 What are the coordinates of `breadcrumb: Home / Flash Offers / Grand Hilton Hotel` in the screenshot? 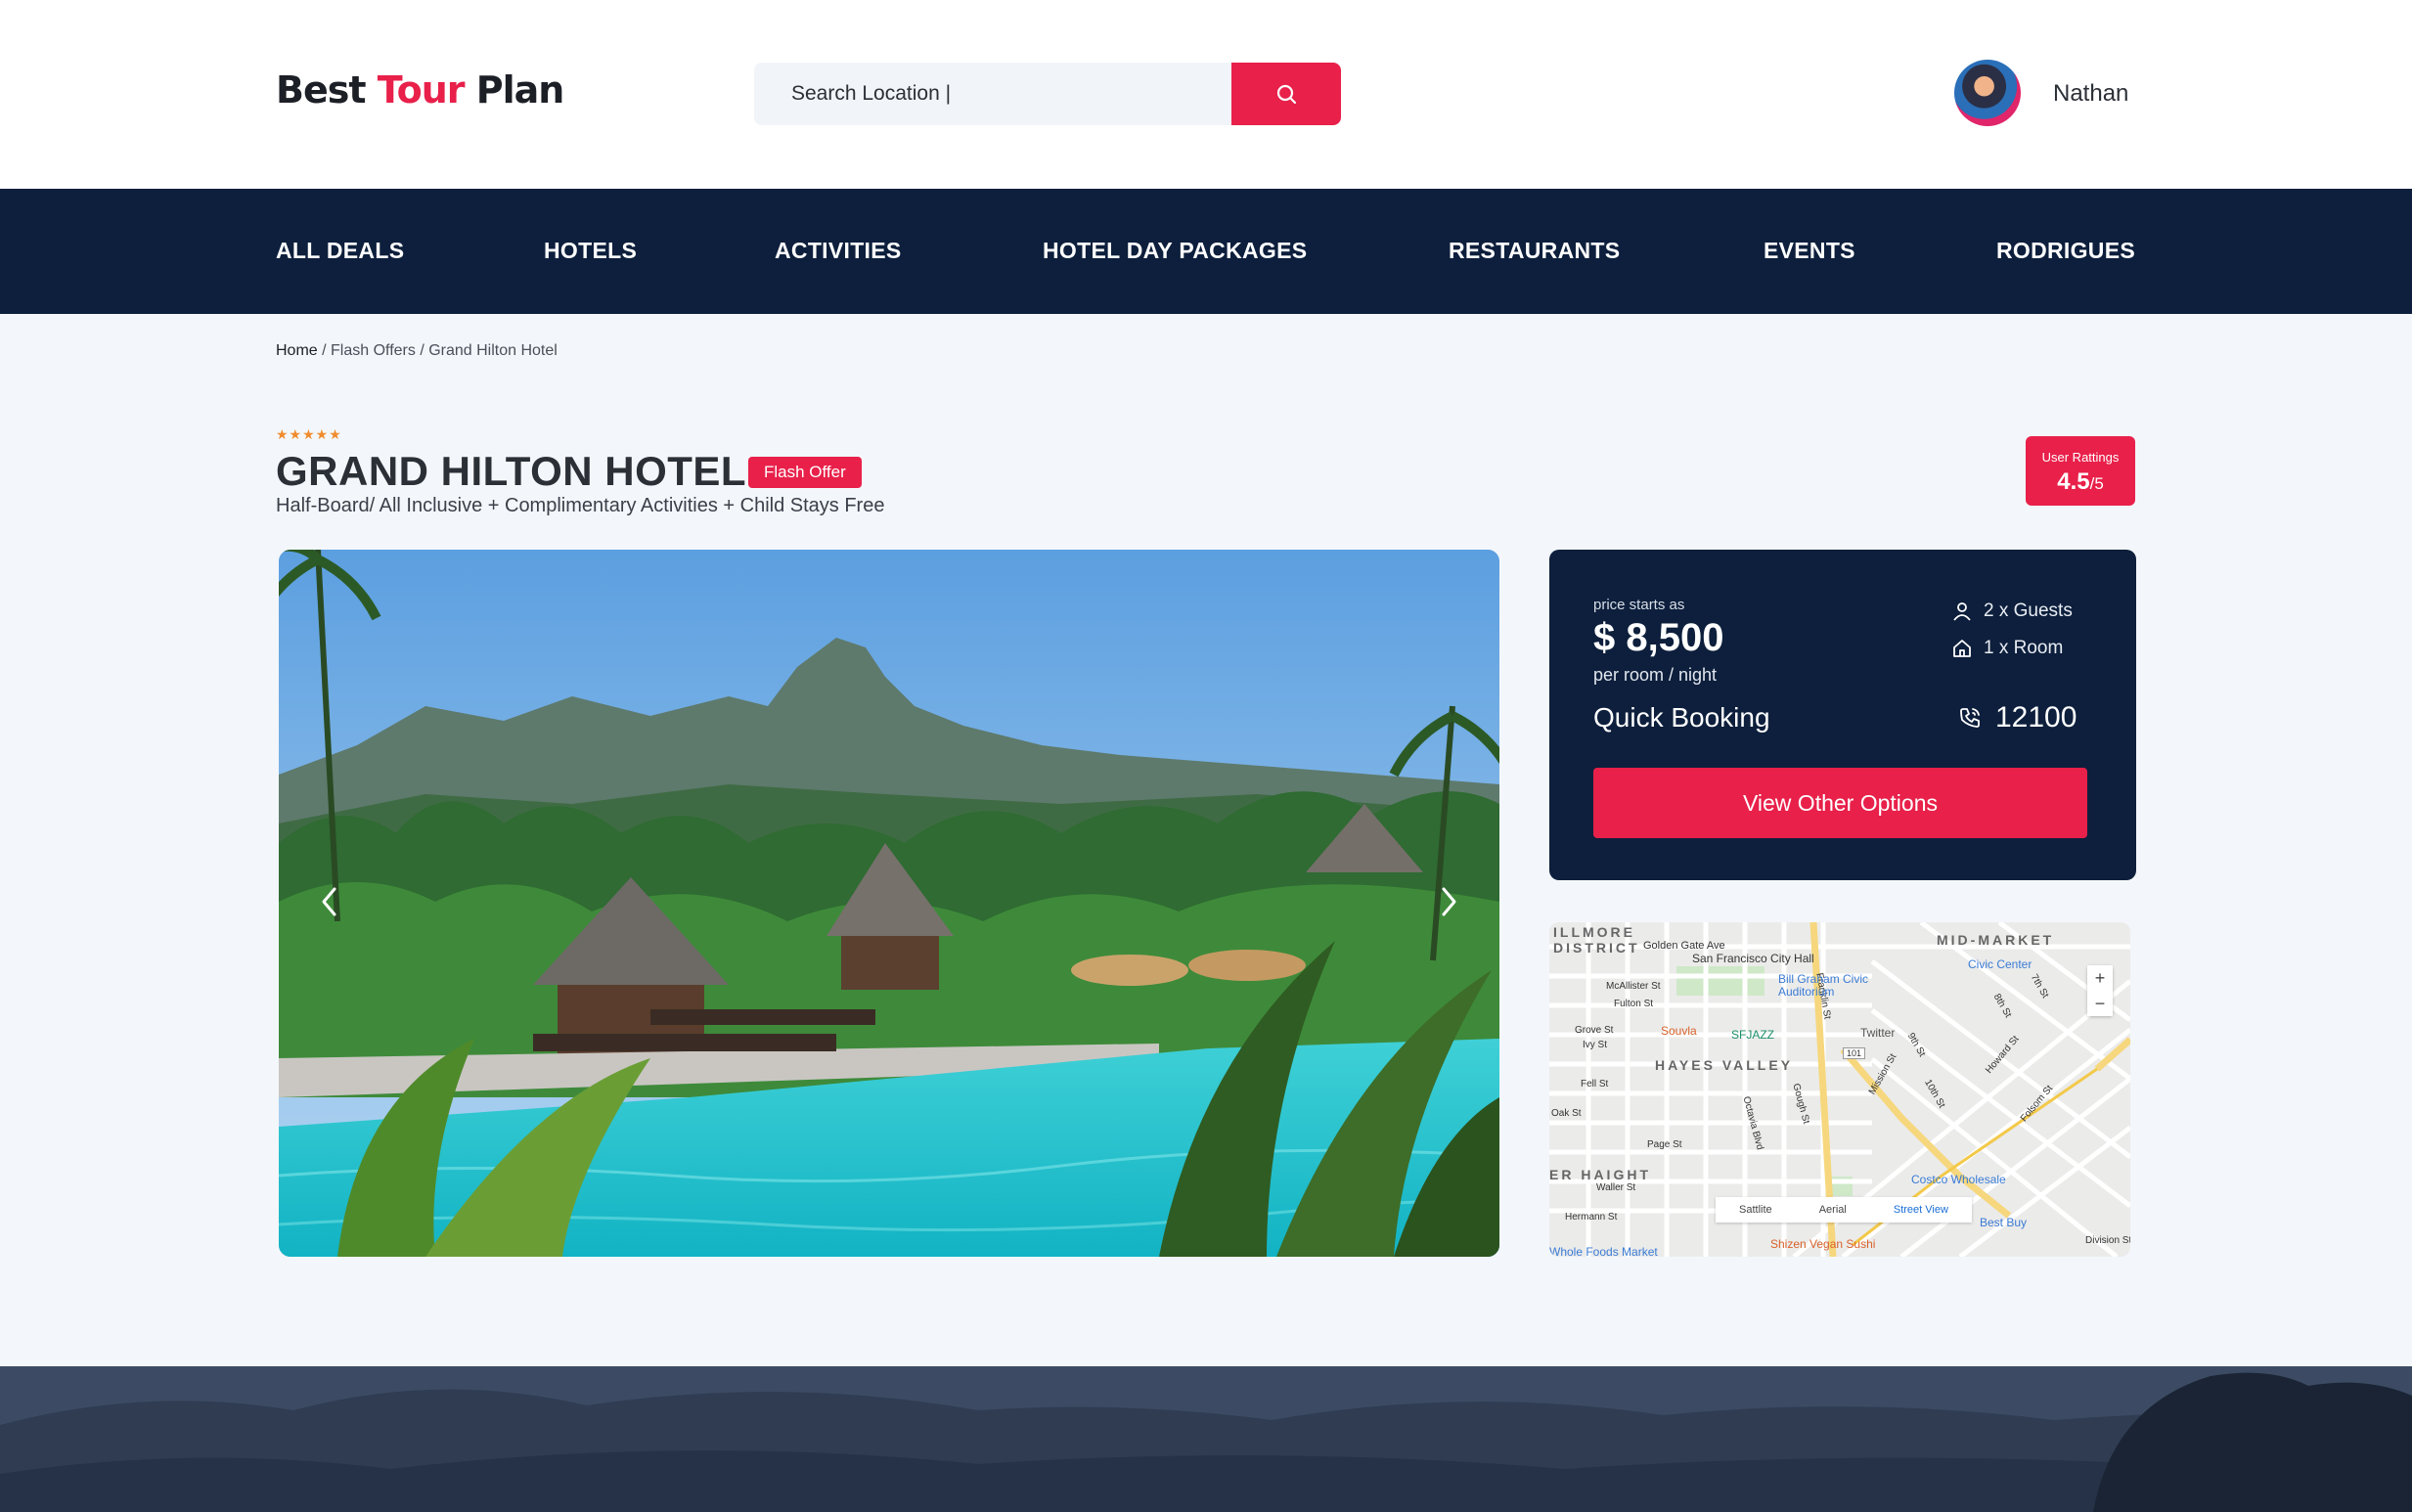 It's located at (417, 351).